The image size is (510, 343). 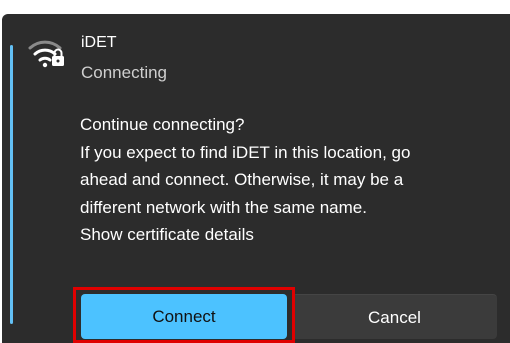 I want to click on wifi-secured-icon, so click(x=46, y=54).